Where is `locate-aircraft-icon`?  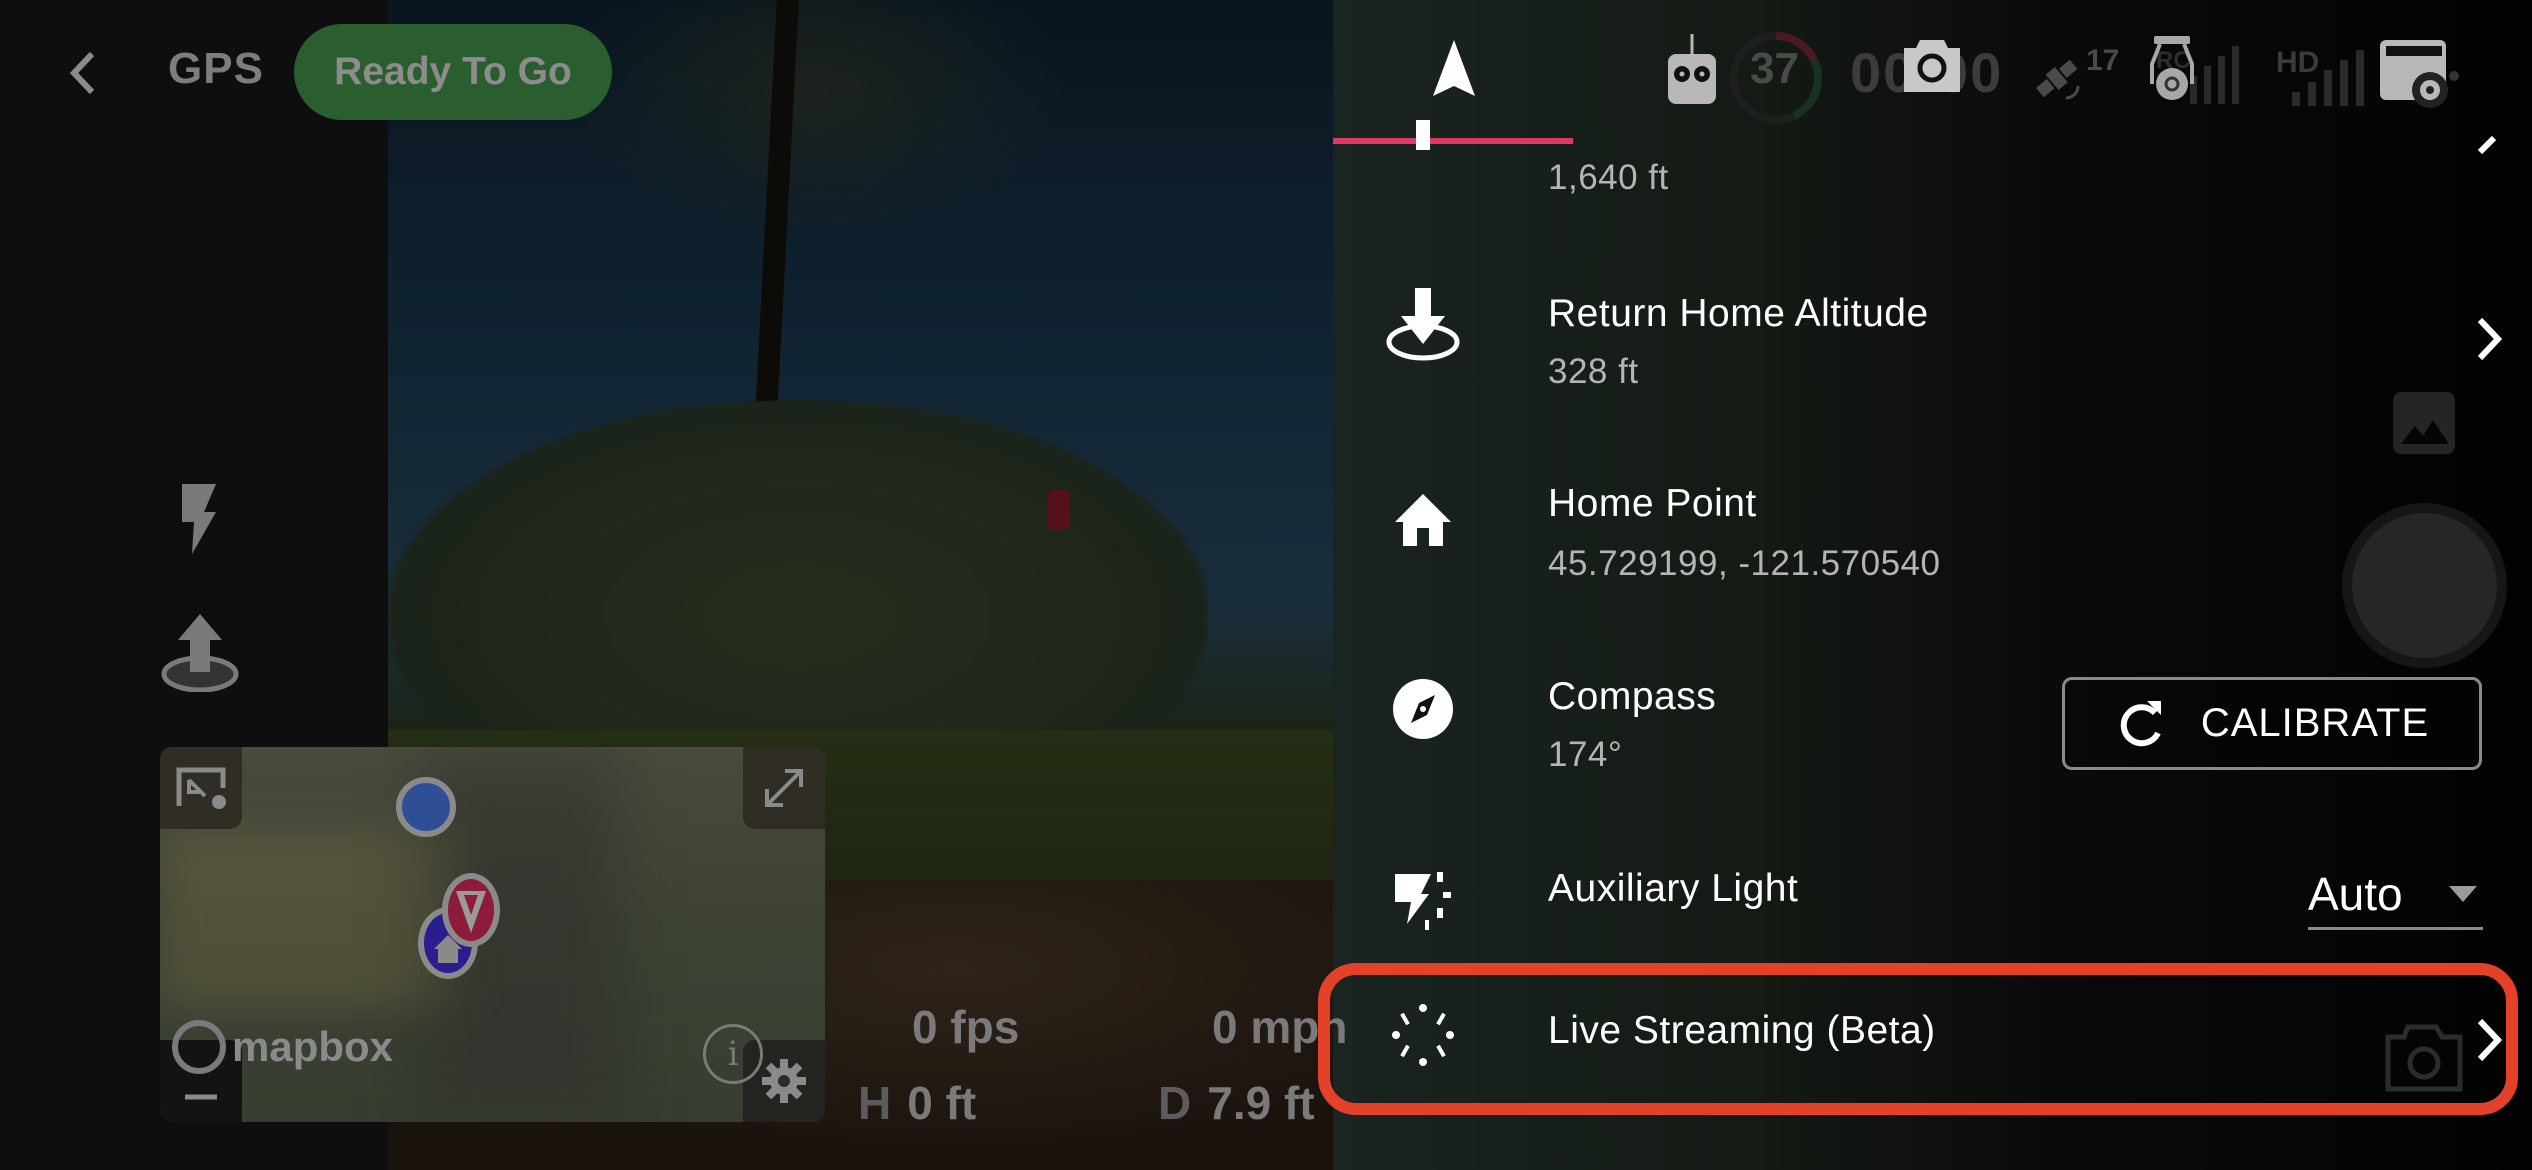
locate-aircraft-icon is located at coordinates (201, 788).